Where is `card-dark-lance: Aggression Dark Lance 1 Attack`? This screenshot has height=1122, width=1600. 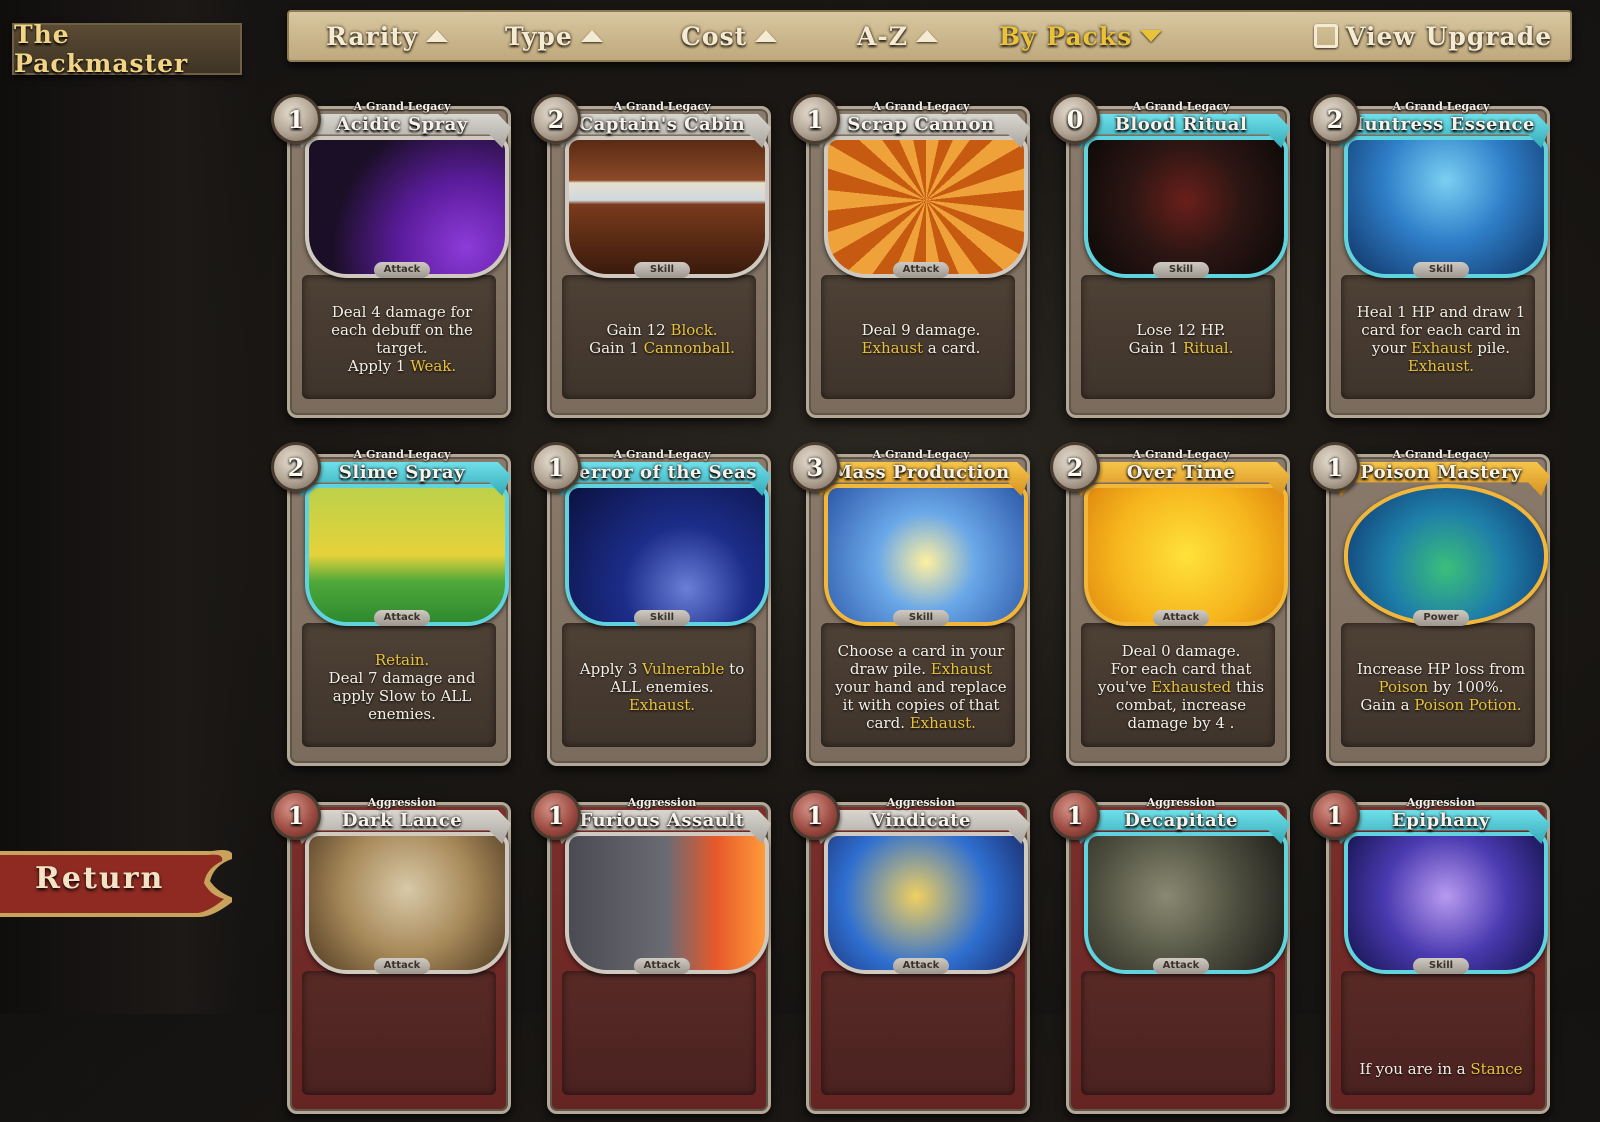
card-dark-lance: Aggression Dark Lance 1 Attack is located at coordinates (400, 956).